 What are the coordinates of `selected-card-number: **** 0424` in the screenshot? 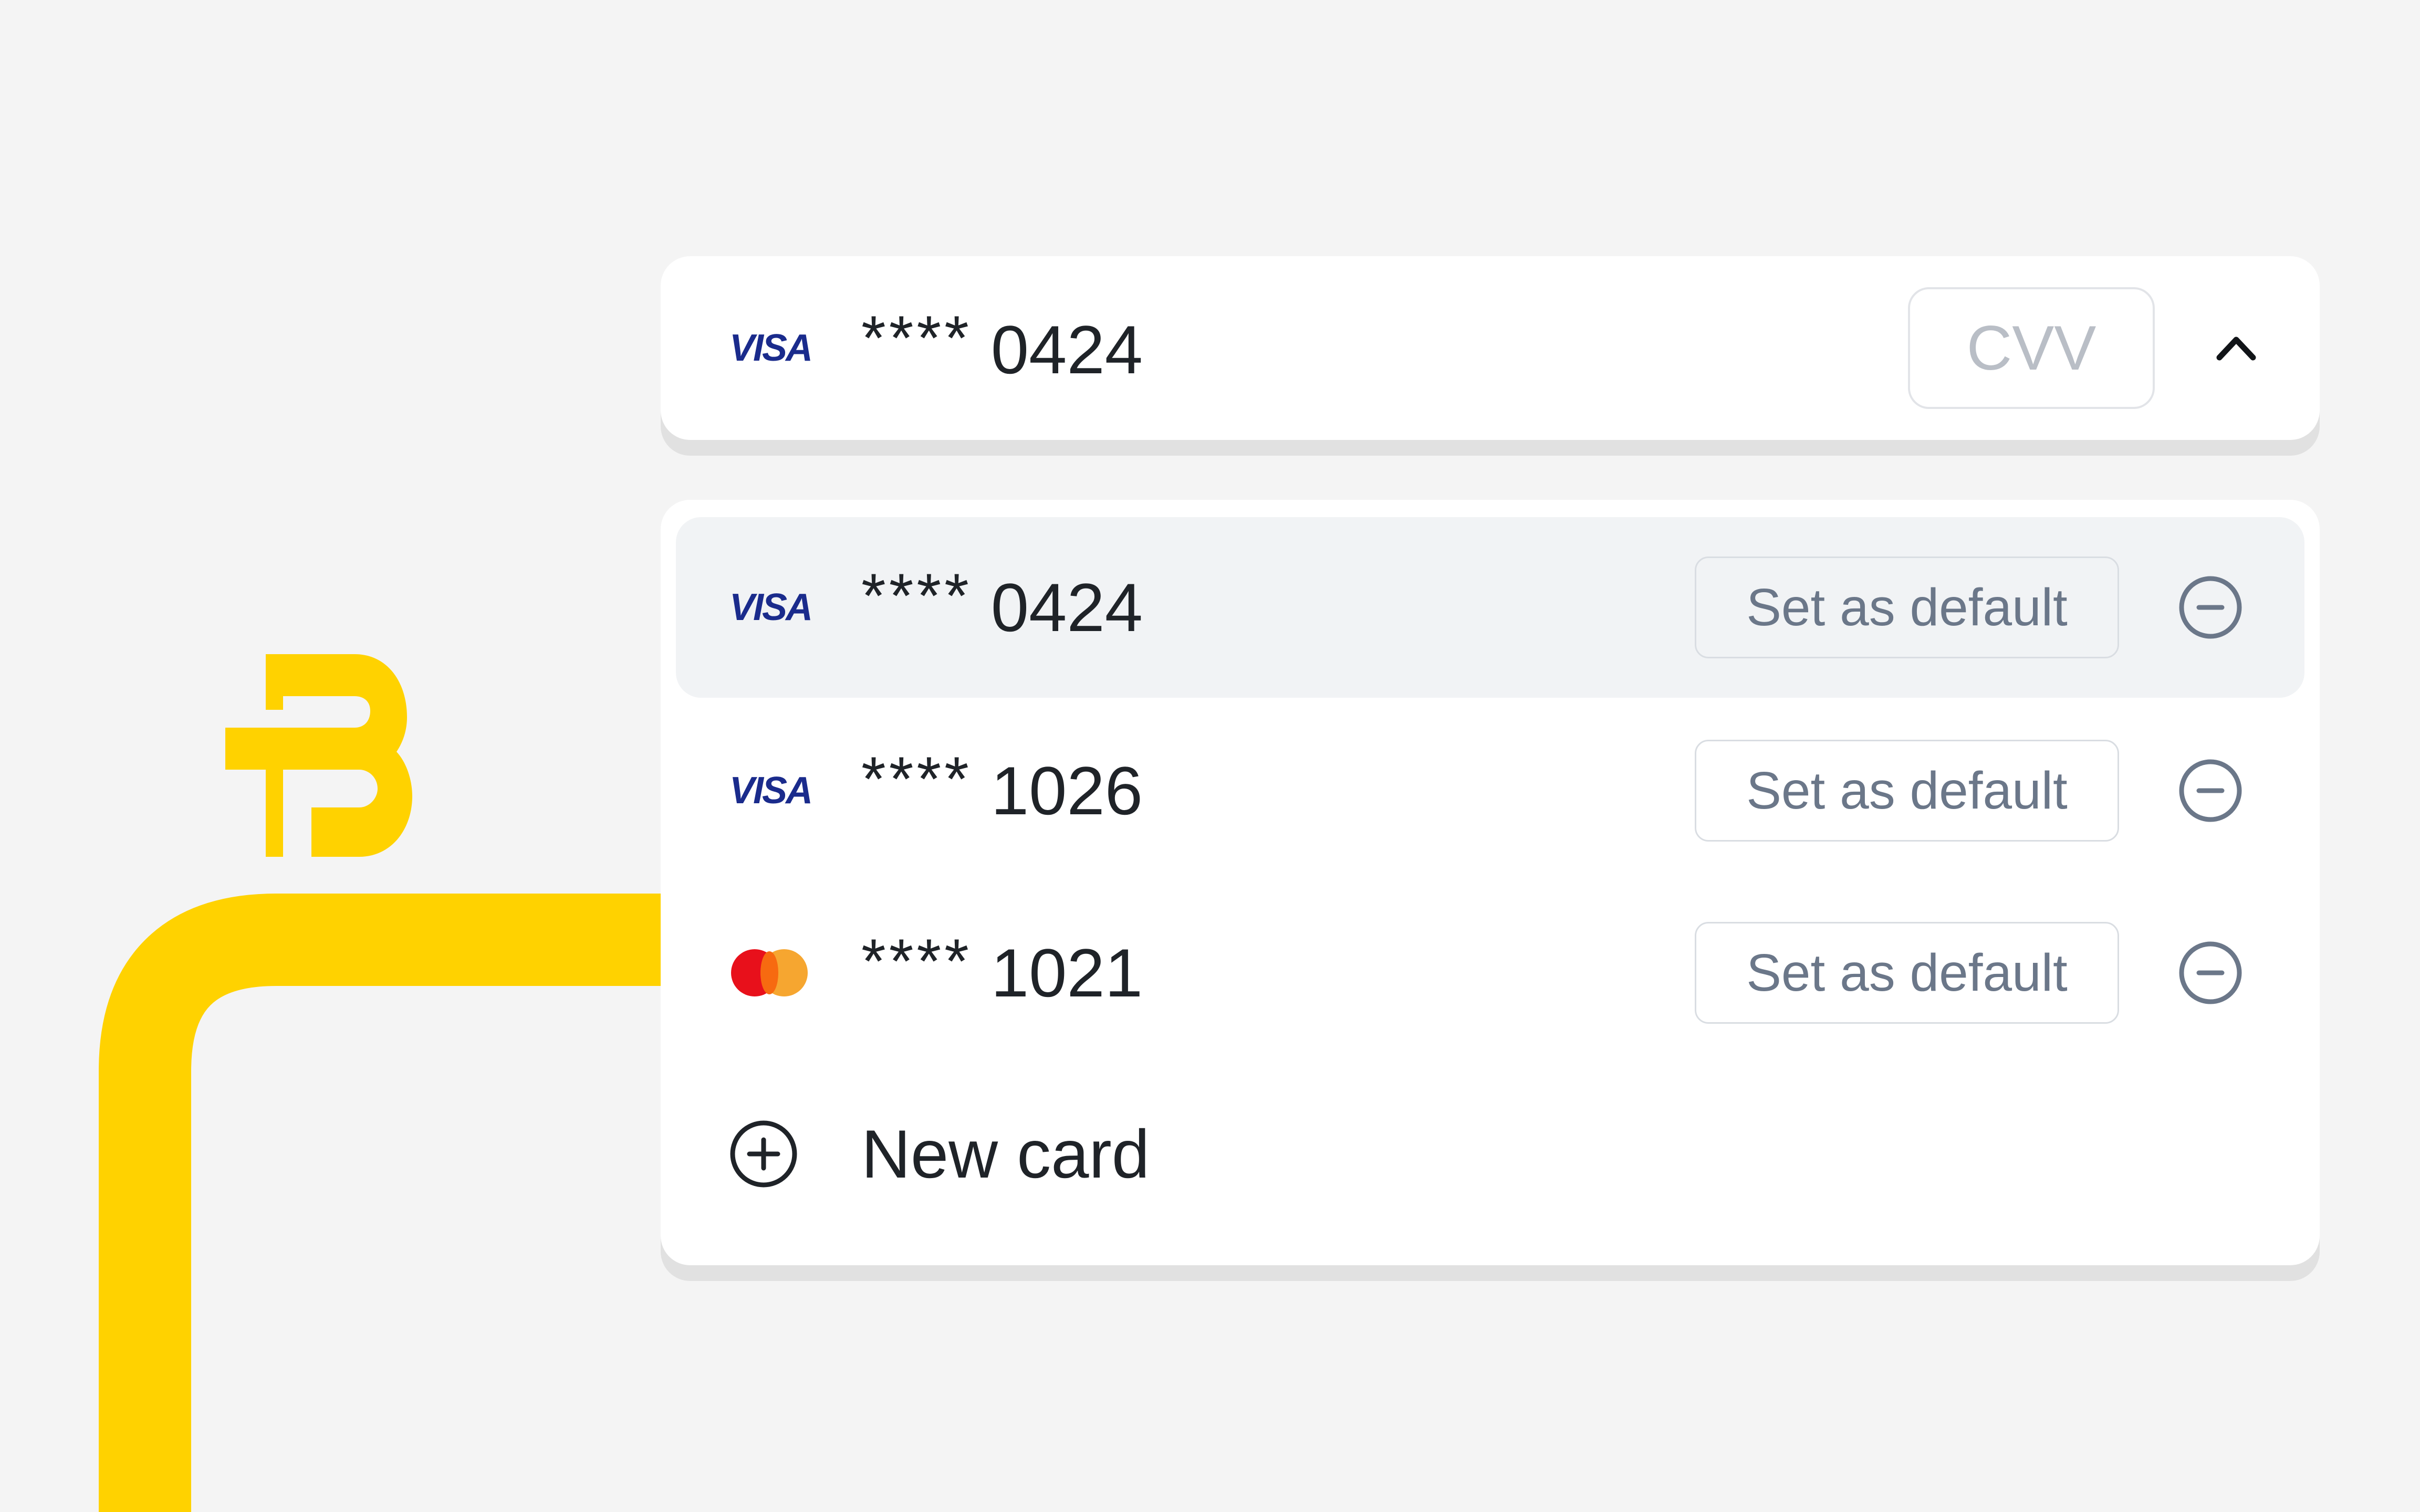 It's located at (1002, 349).